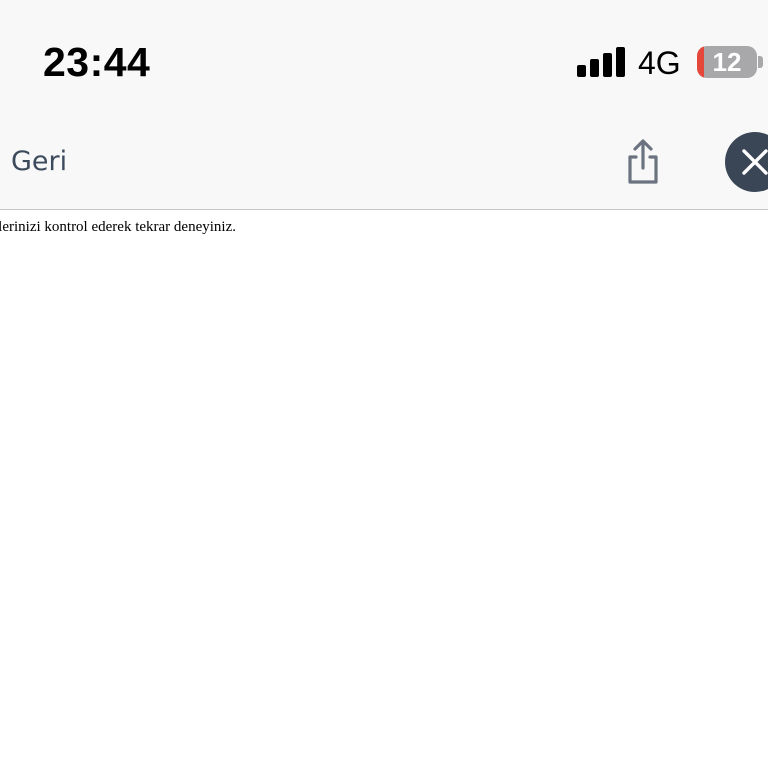 The height and width of the screenshot is (768, 768). I want to click on close-icon, so click(755, 162).